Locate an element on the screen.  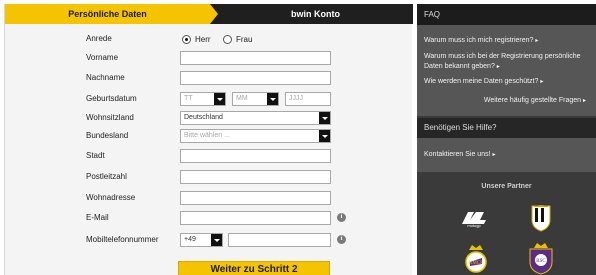
postleitzahl-row: Postleitzahl is located at coordinates (209, 177).